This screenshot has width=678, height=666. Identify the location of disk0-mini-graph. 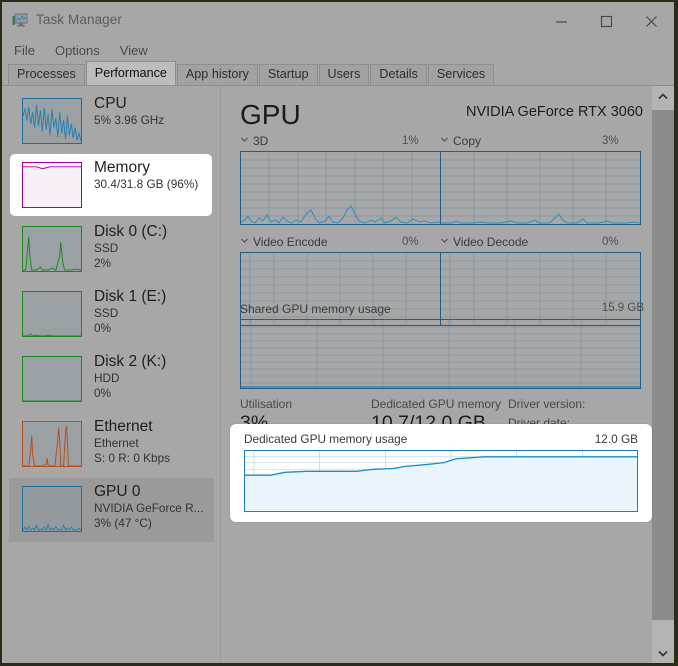
(52, 249).